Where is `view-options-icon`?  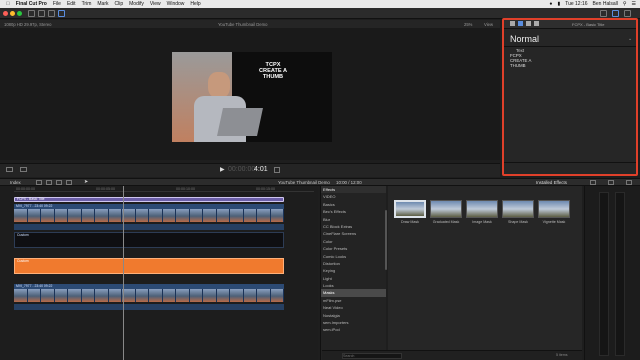 view-options-icon is located at coordinates (9, 169).